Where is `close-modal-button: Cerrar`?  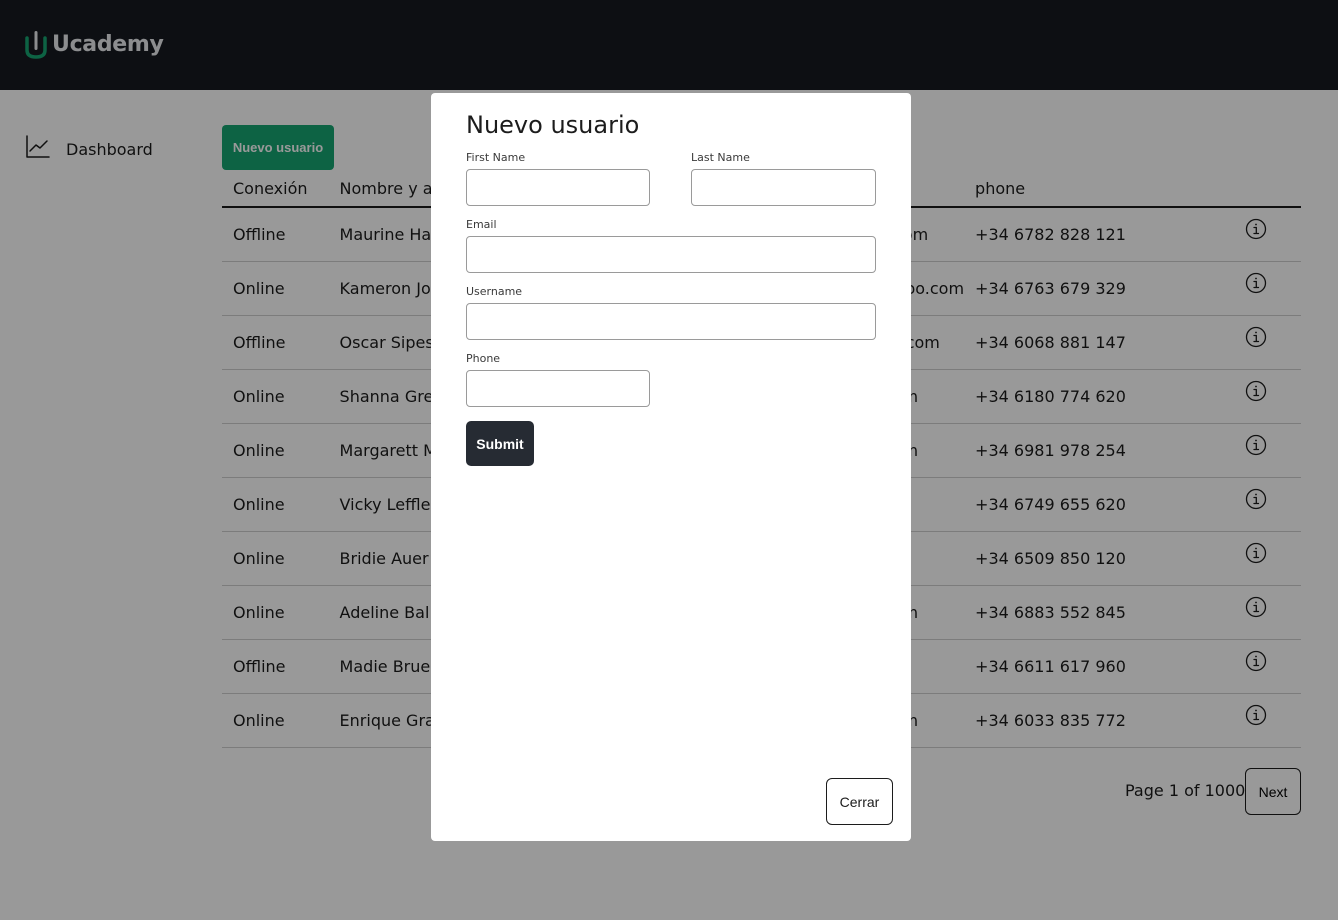
close-modal-button: Cerrar is located at coordinates (859, 801).